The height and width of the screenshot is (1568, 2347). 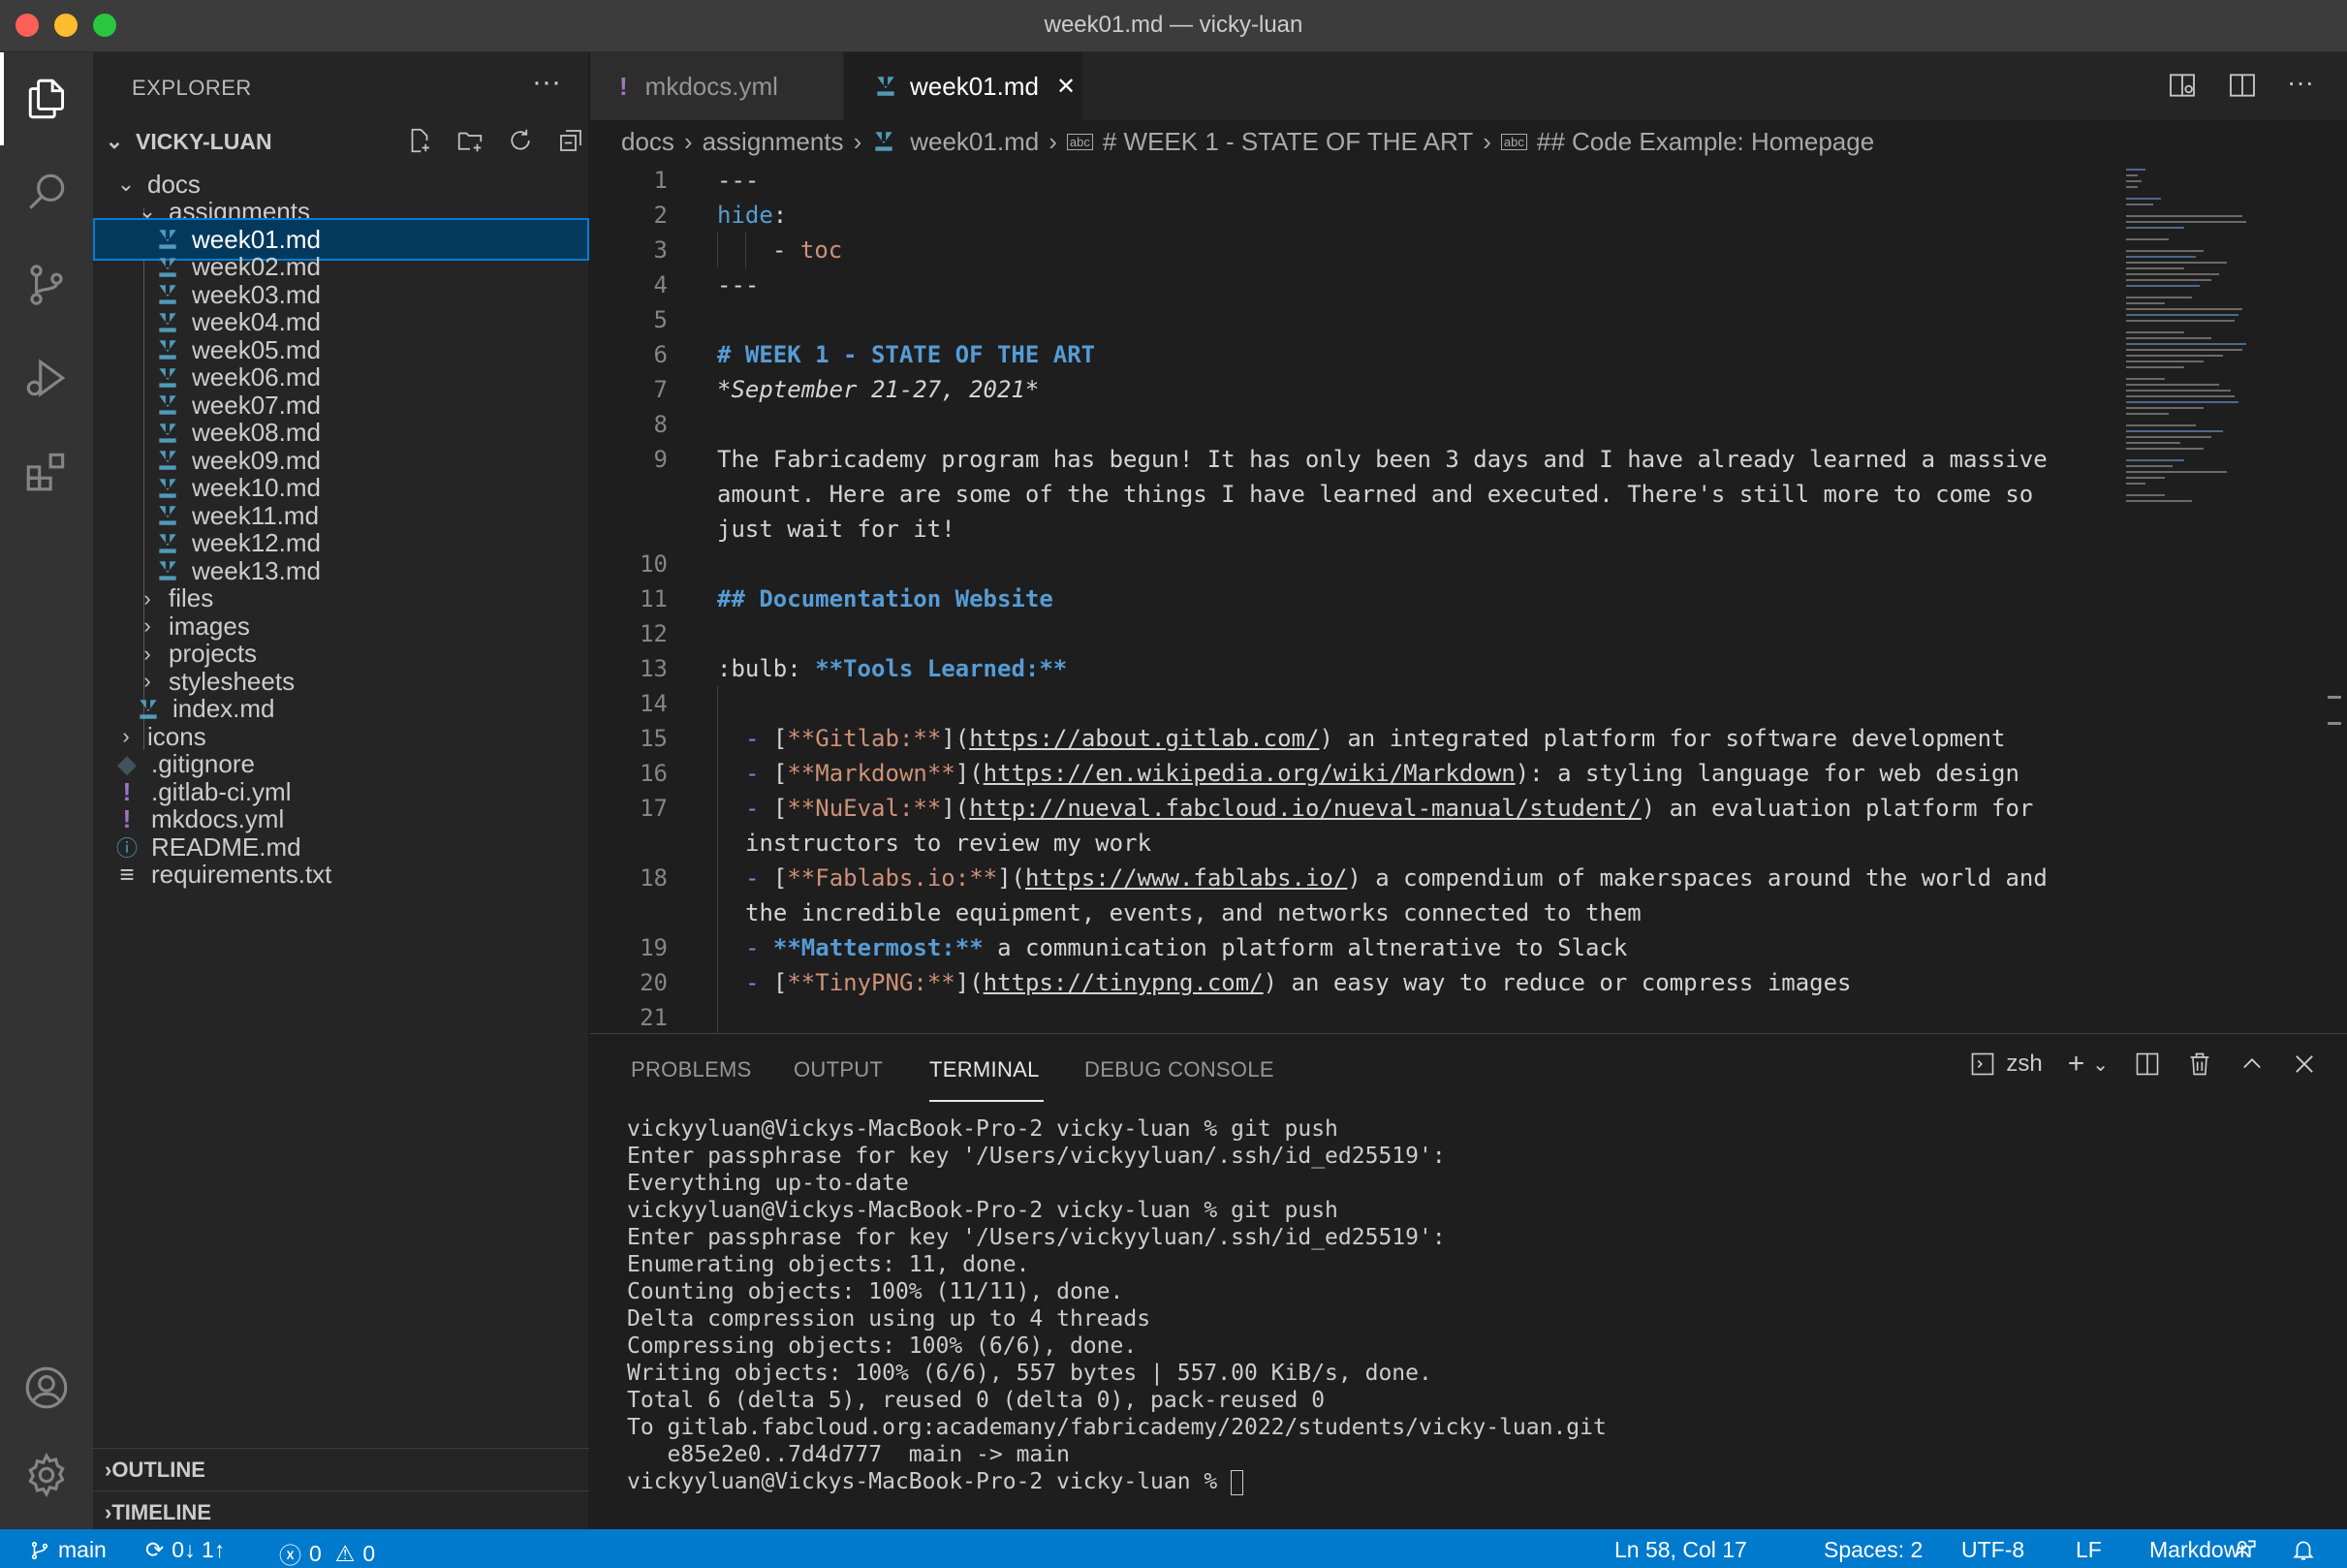 I want to click on timeline-section: › TIMELINE, so click(x=341, y=1511).